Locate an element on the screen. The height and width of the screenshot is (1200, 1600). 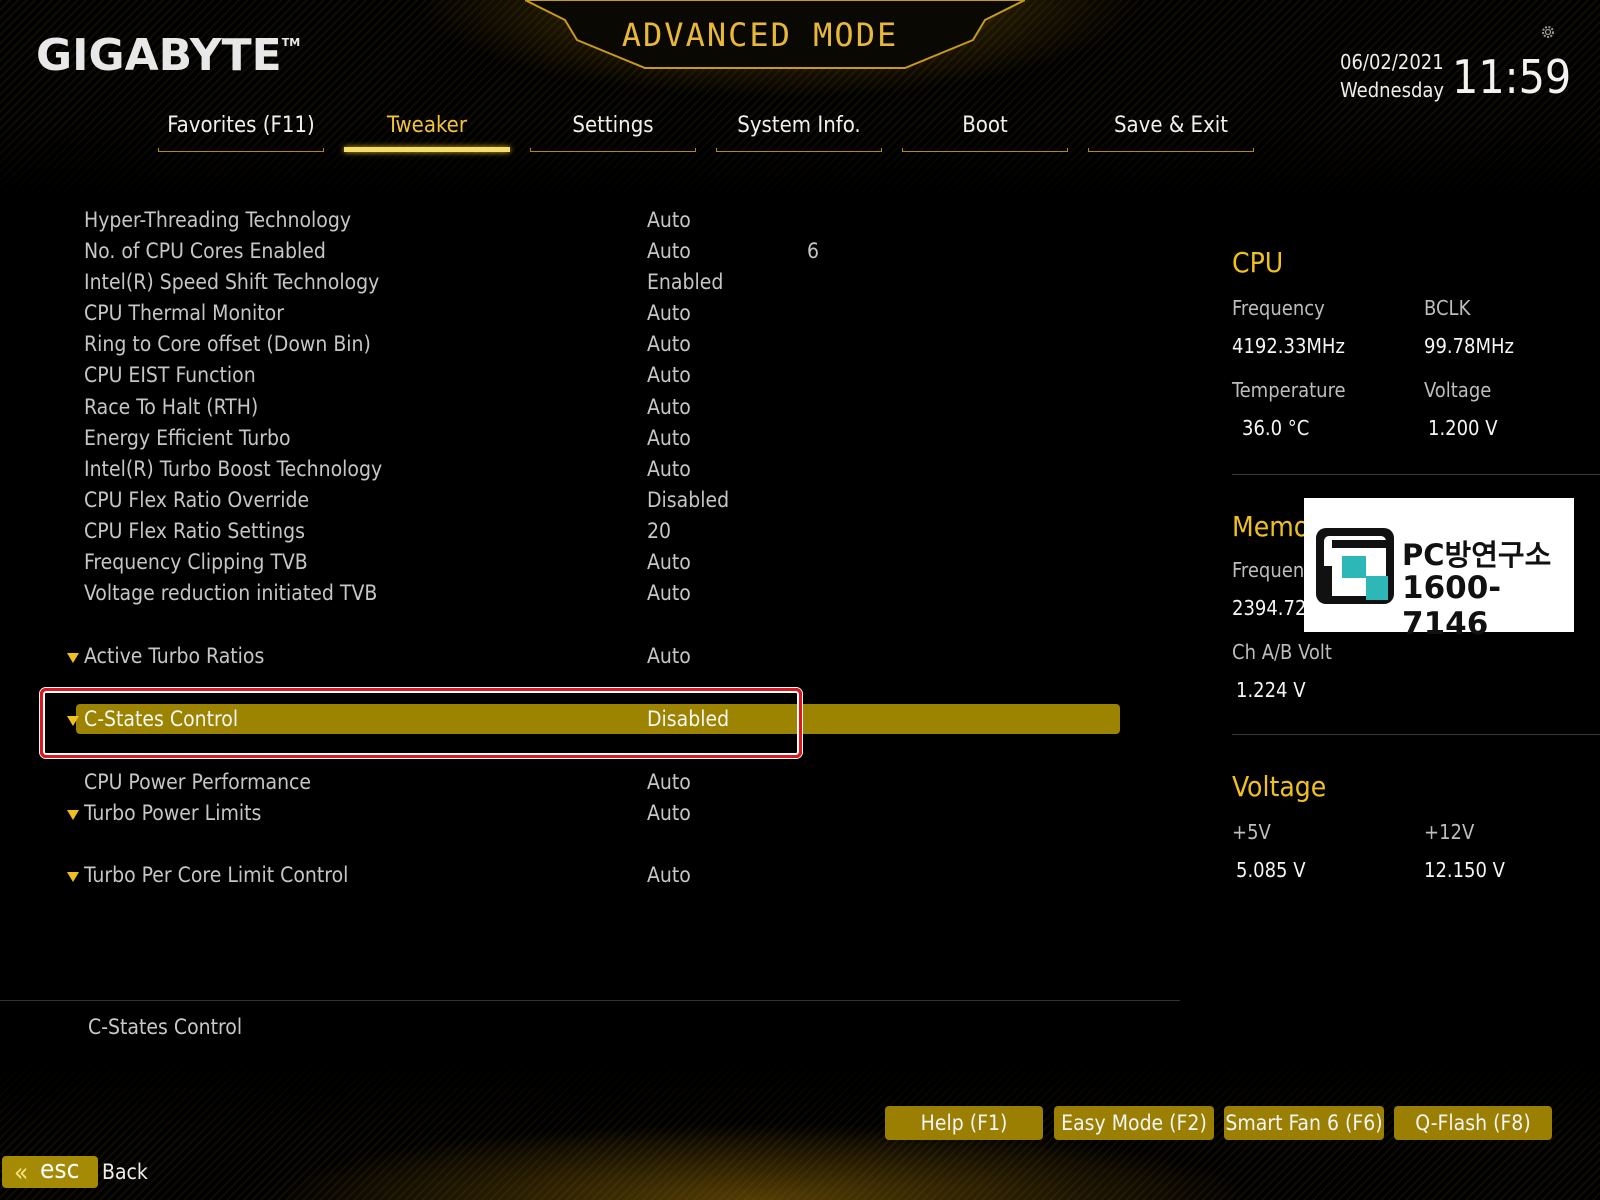
menu-item: CPU Flex Ratio Settings 20 is located at coordinates (590, 531).